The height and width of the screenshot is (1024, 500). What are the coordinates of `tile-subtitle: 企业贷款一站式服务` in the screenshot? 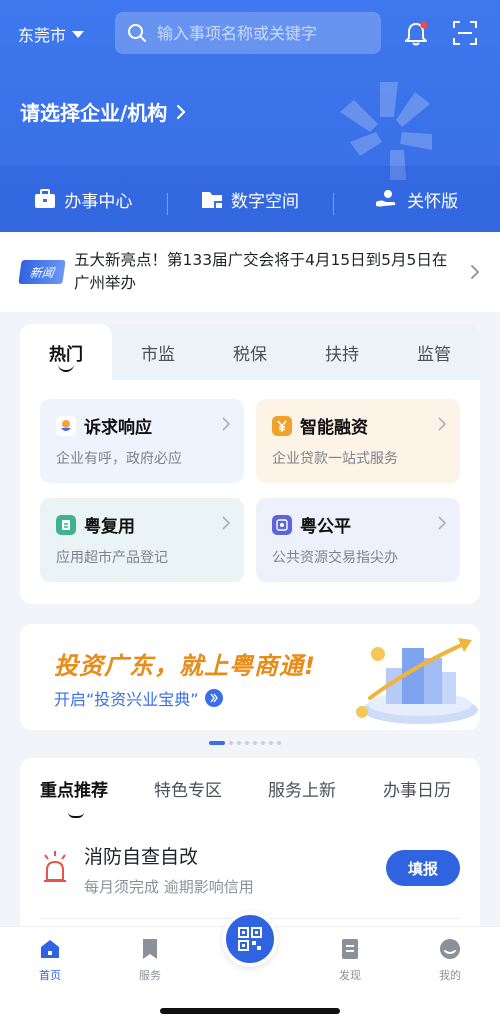 It's located at (335, 459).